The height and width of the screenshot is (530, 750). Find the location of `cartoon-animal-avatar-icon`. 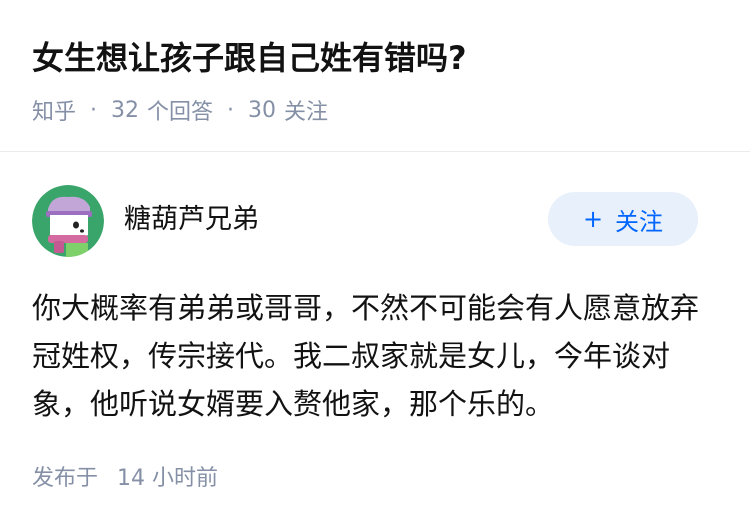

cartoon-animal-avatar-icon is located at coordinates (68, 221).